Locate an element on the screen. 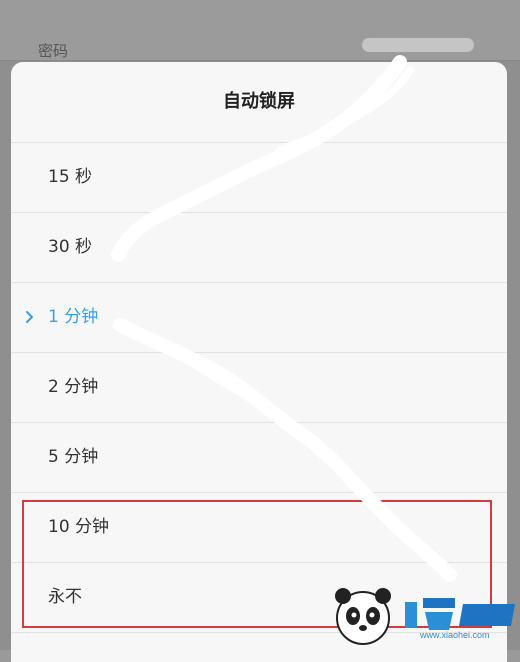  dialog-title: 自动锁屏 is located at coordinates (259, 102).